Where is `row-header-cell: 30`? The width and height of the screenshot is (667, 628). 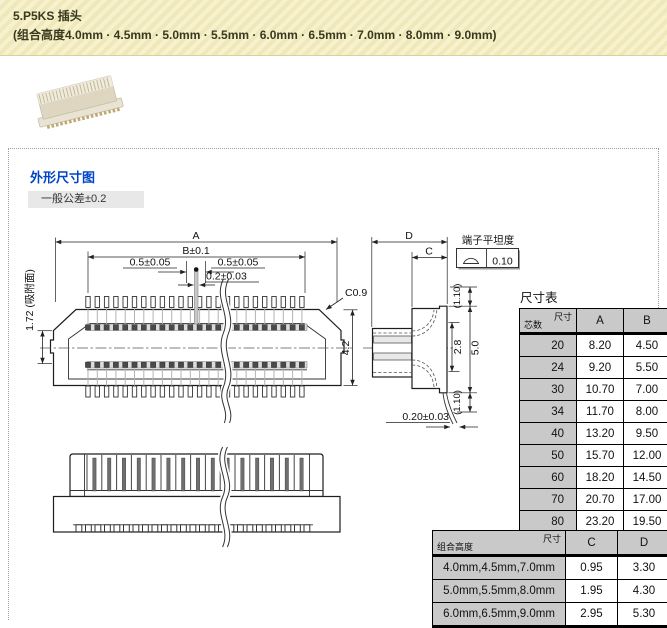
row-header-cell: 30 is located at coordinates (548, 390).